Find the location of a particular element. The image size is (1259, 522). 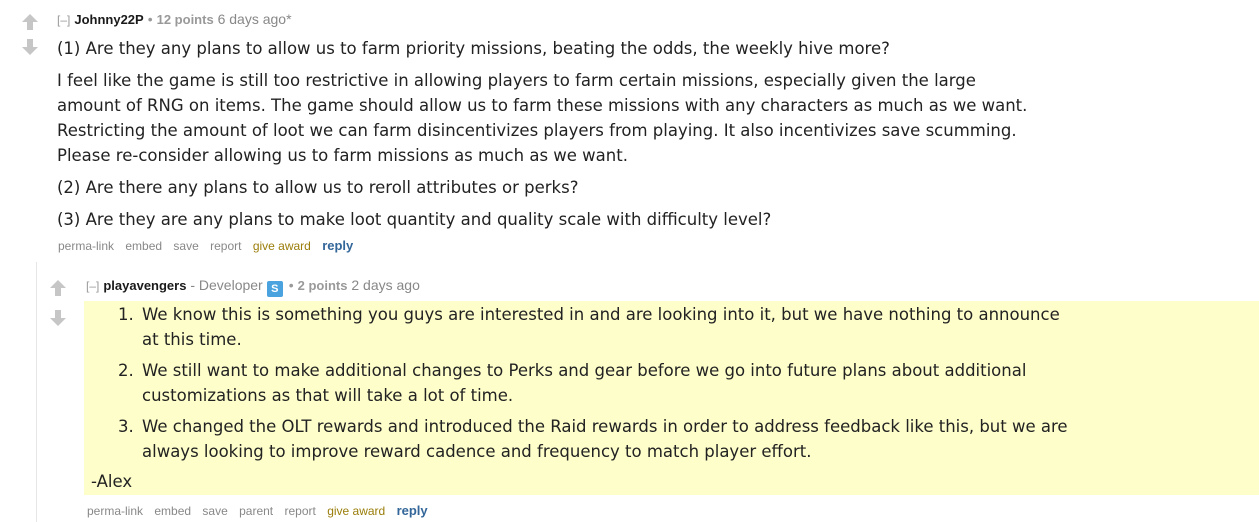

list-item-line: at this time. is located at coordinates (192, 339).